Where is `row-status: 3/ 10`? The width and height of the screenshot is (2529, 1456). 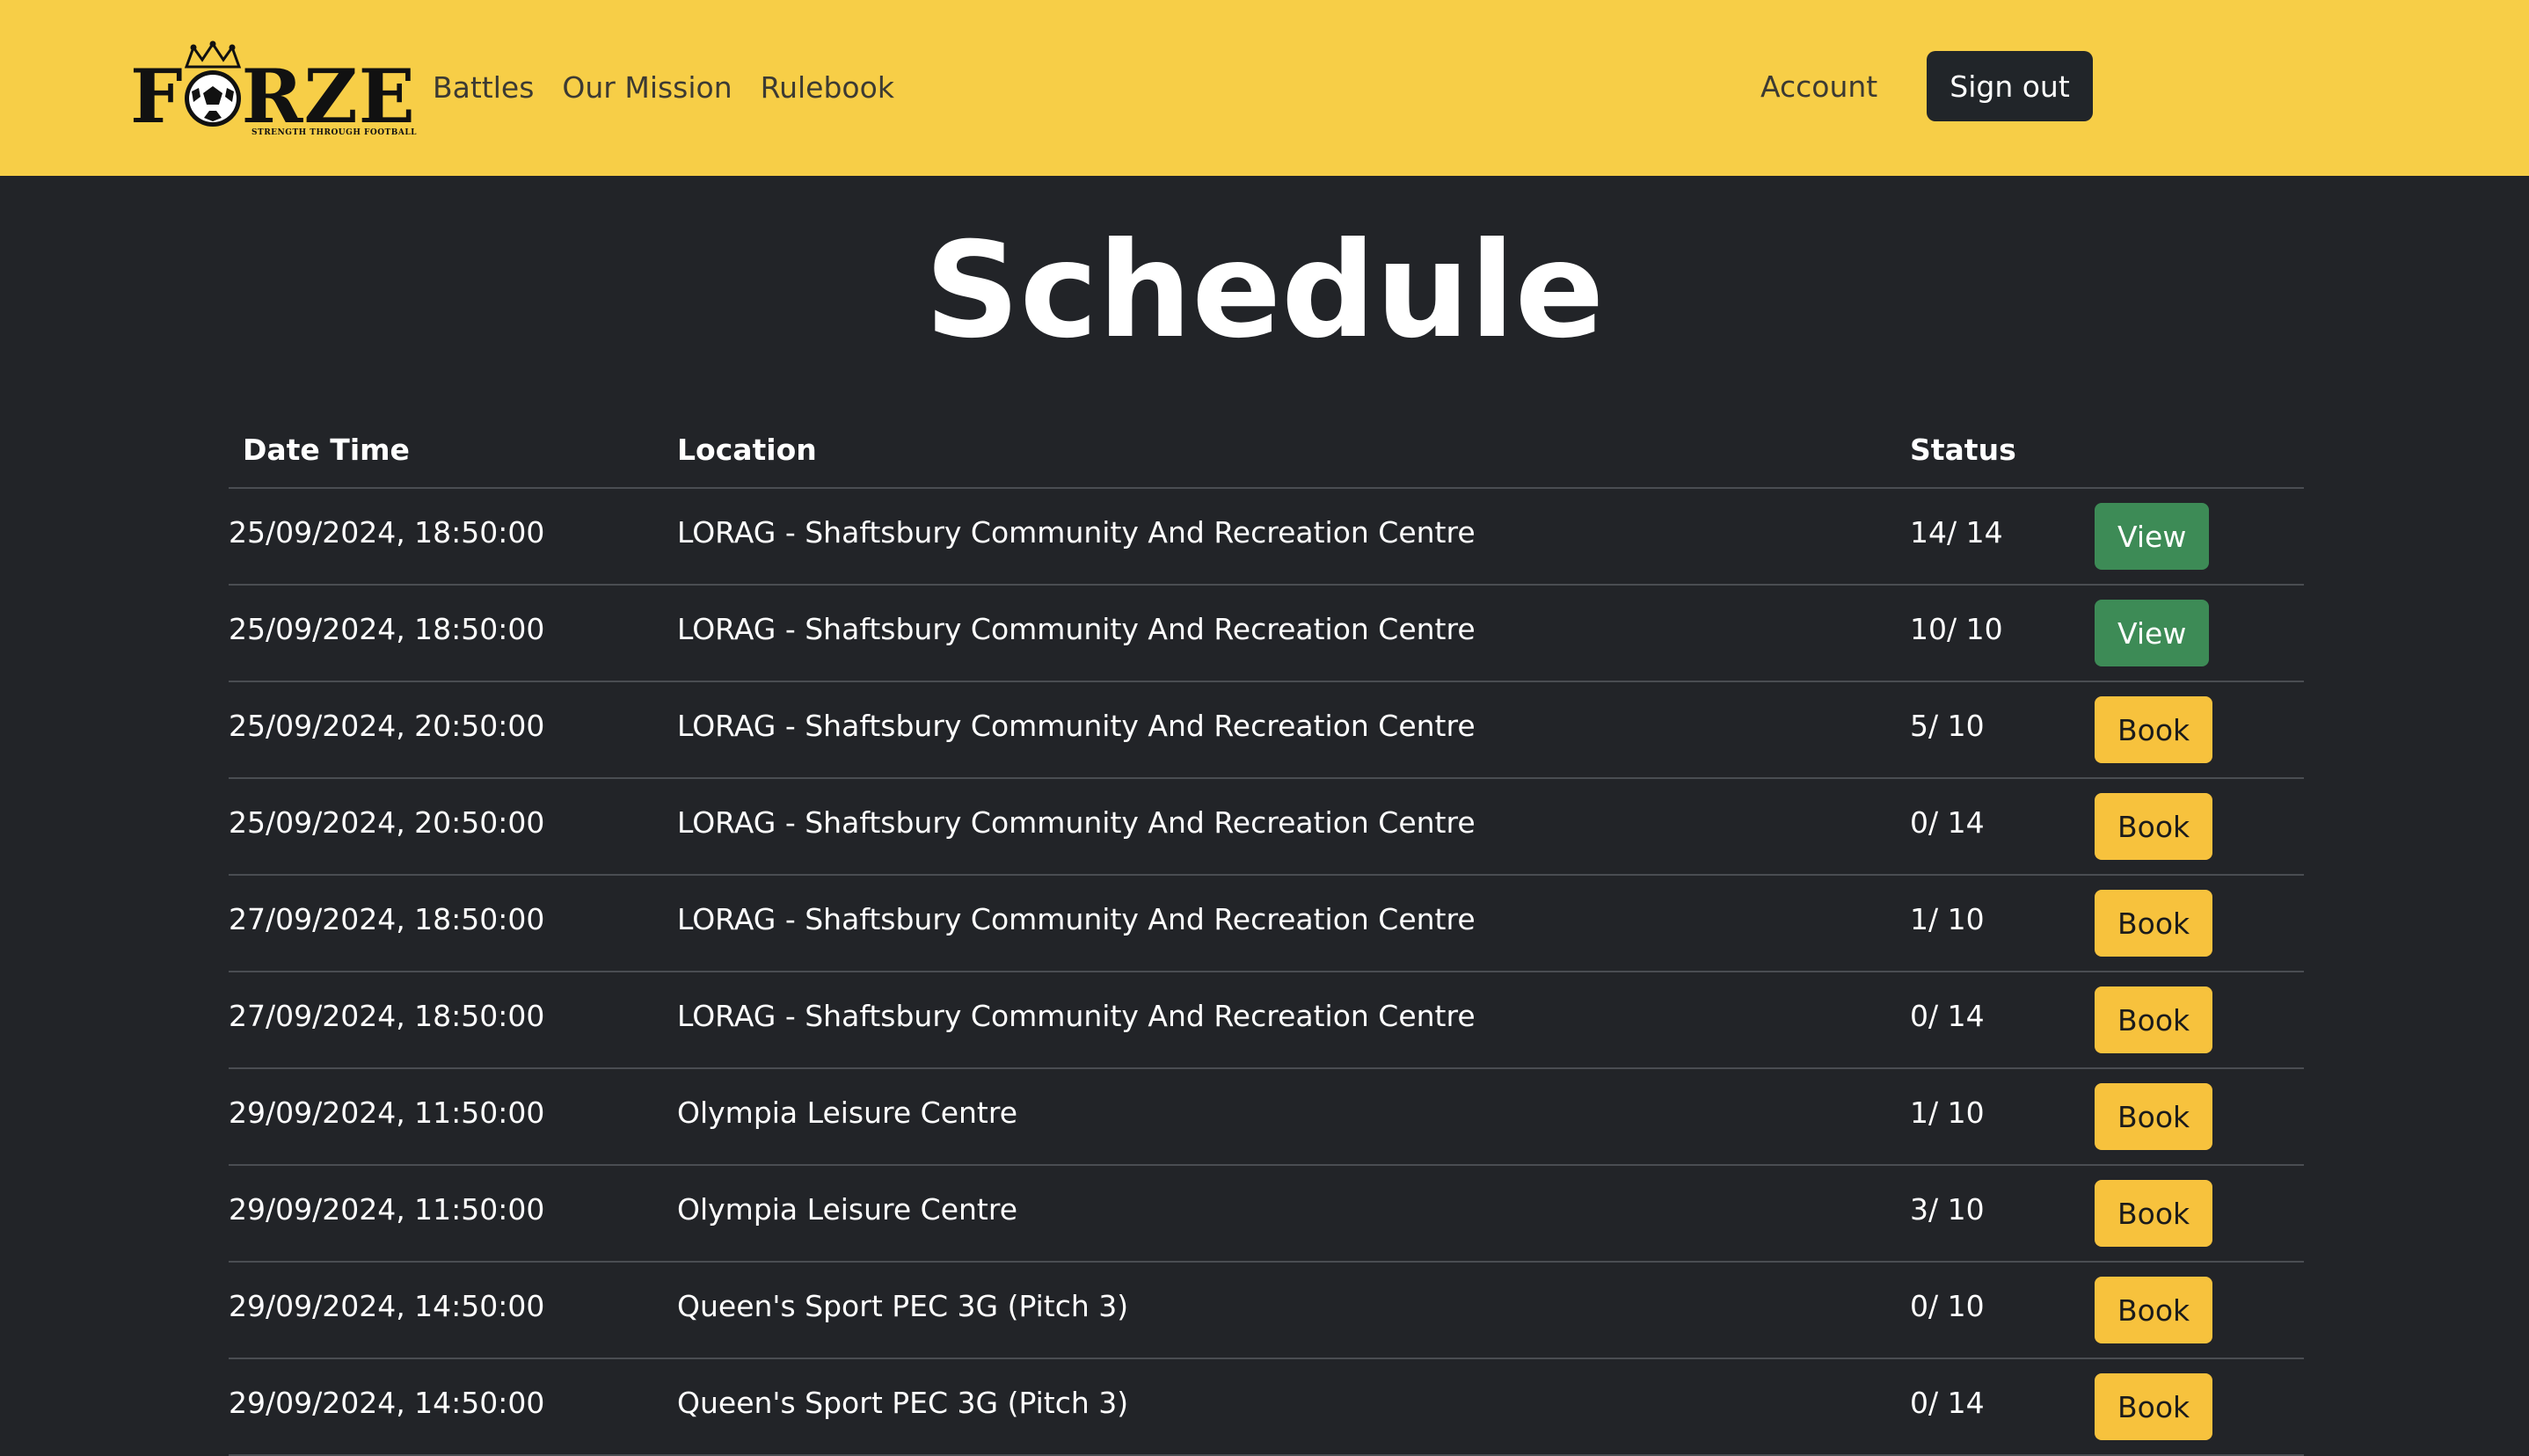
row-status: 3/ 10 is located at coordinates (1948, 1209).